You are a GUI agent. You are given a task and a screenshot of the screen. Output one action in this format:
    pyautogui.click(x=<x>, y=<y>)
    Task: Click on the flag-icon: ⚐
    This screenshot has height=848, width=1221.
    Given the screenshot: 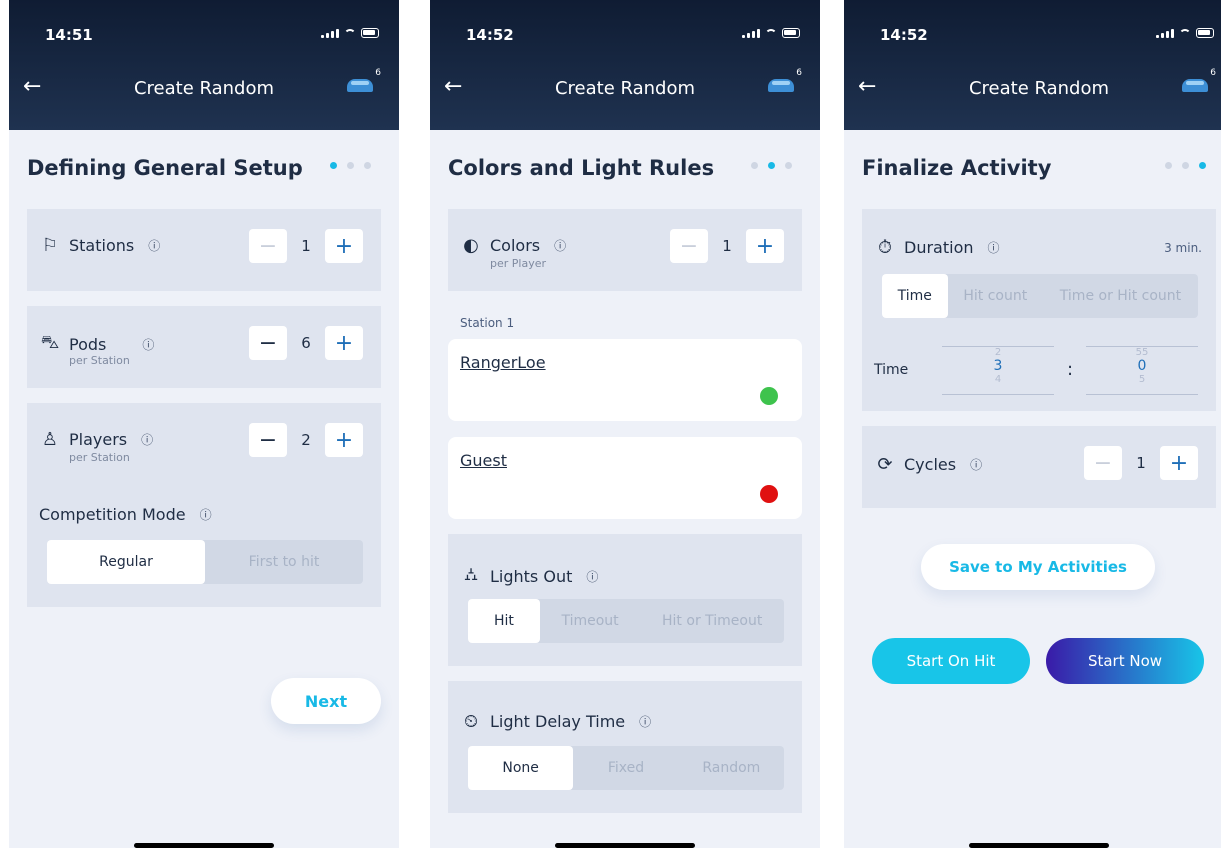 What is the action you would take?
    pyautogui.click(x=50, y=245)
    